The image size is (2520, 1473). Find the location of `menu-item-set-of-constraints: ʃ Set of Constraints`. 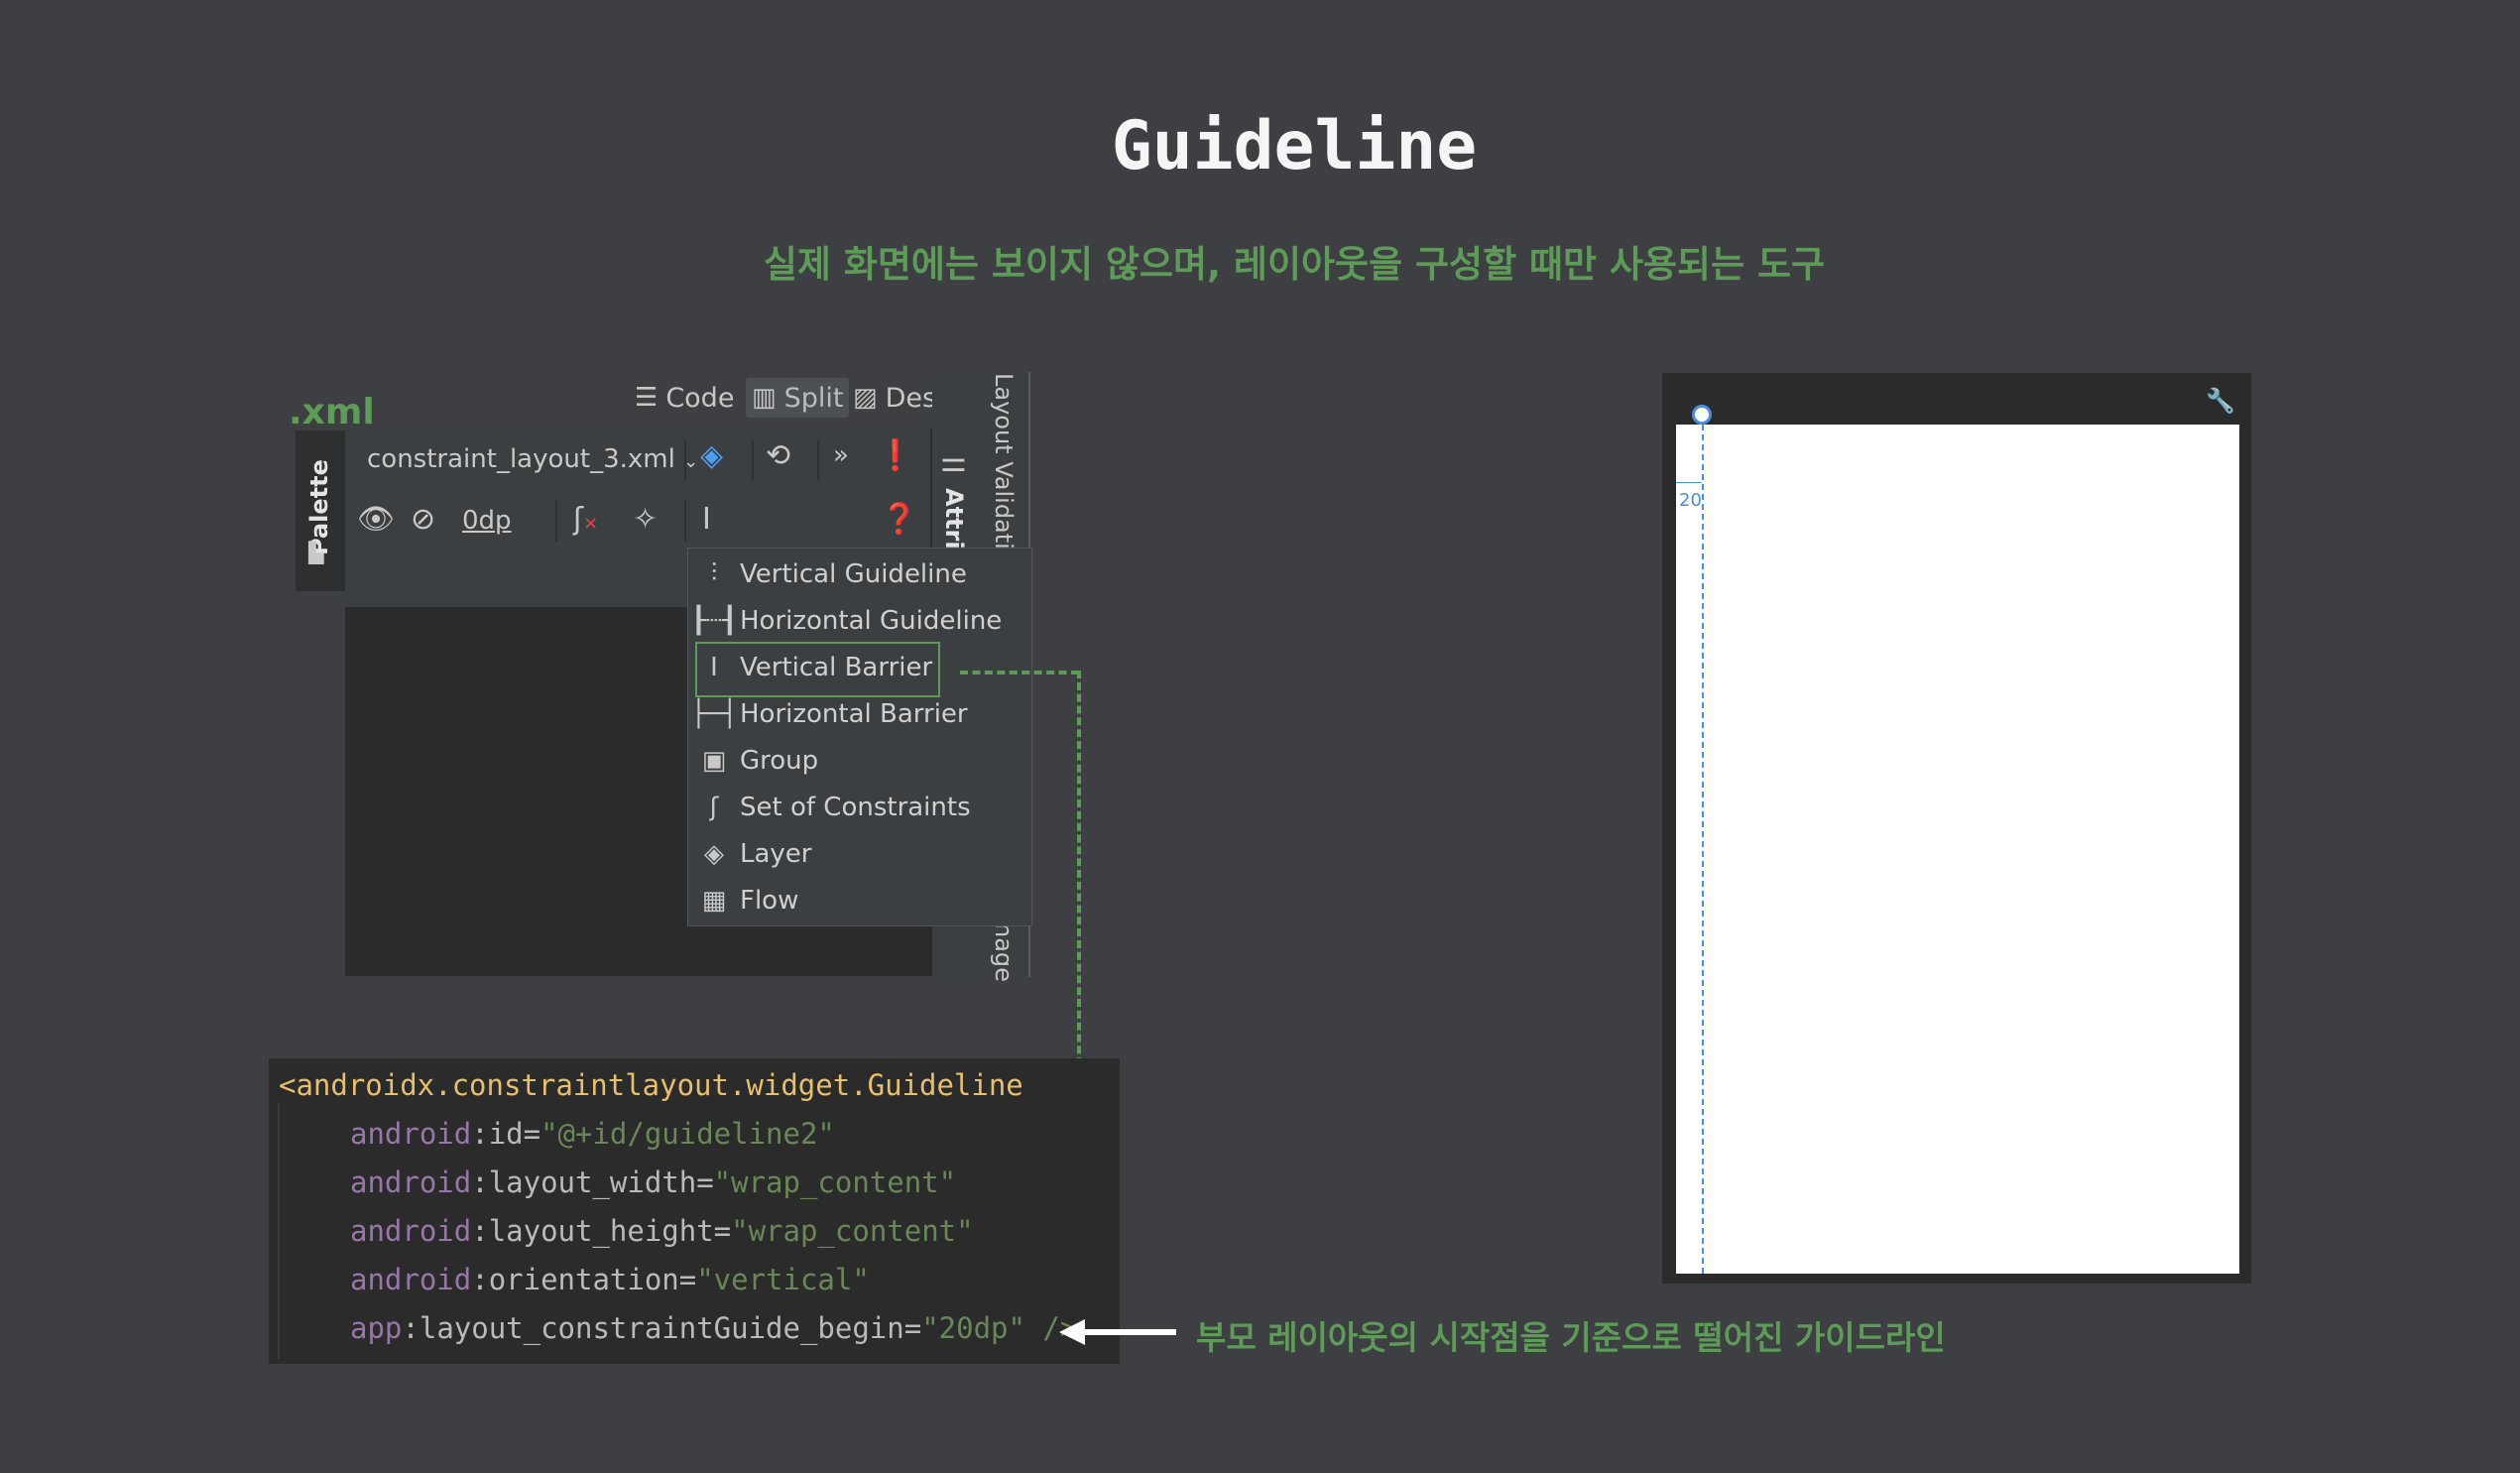

menu-item-set-of-constraints: ʃ Set of Constraints is located at coordinates (859, 807).